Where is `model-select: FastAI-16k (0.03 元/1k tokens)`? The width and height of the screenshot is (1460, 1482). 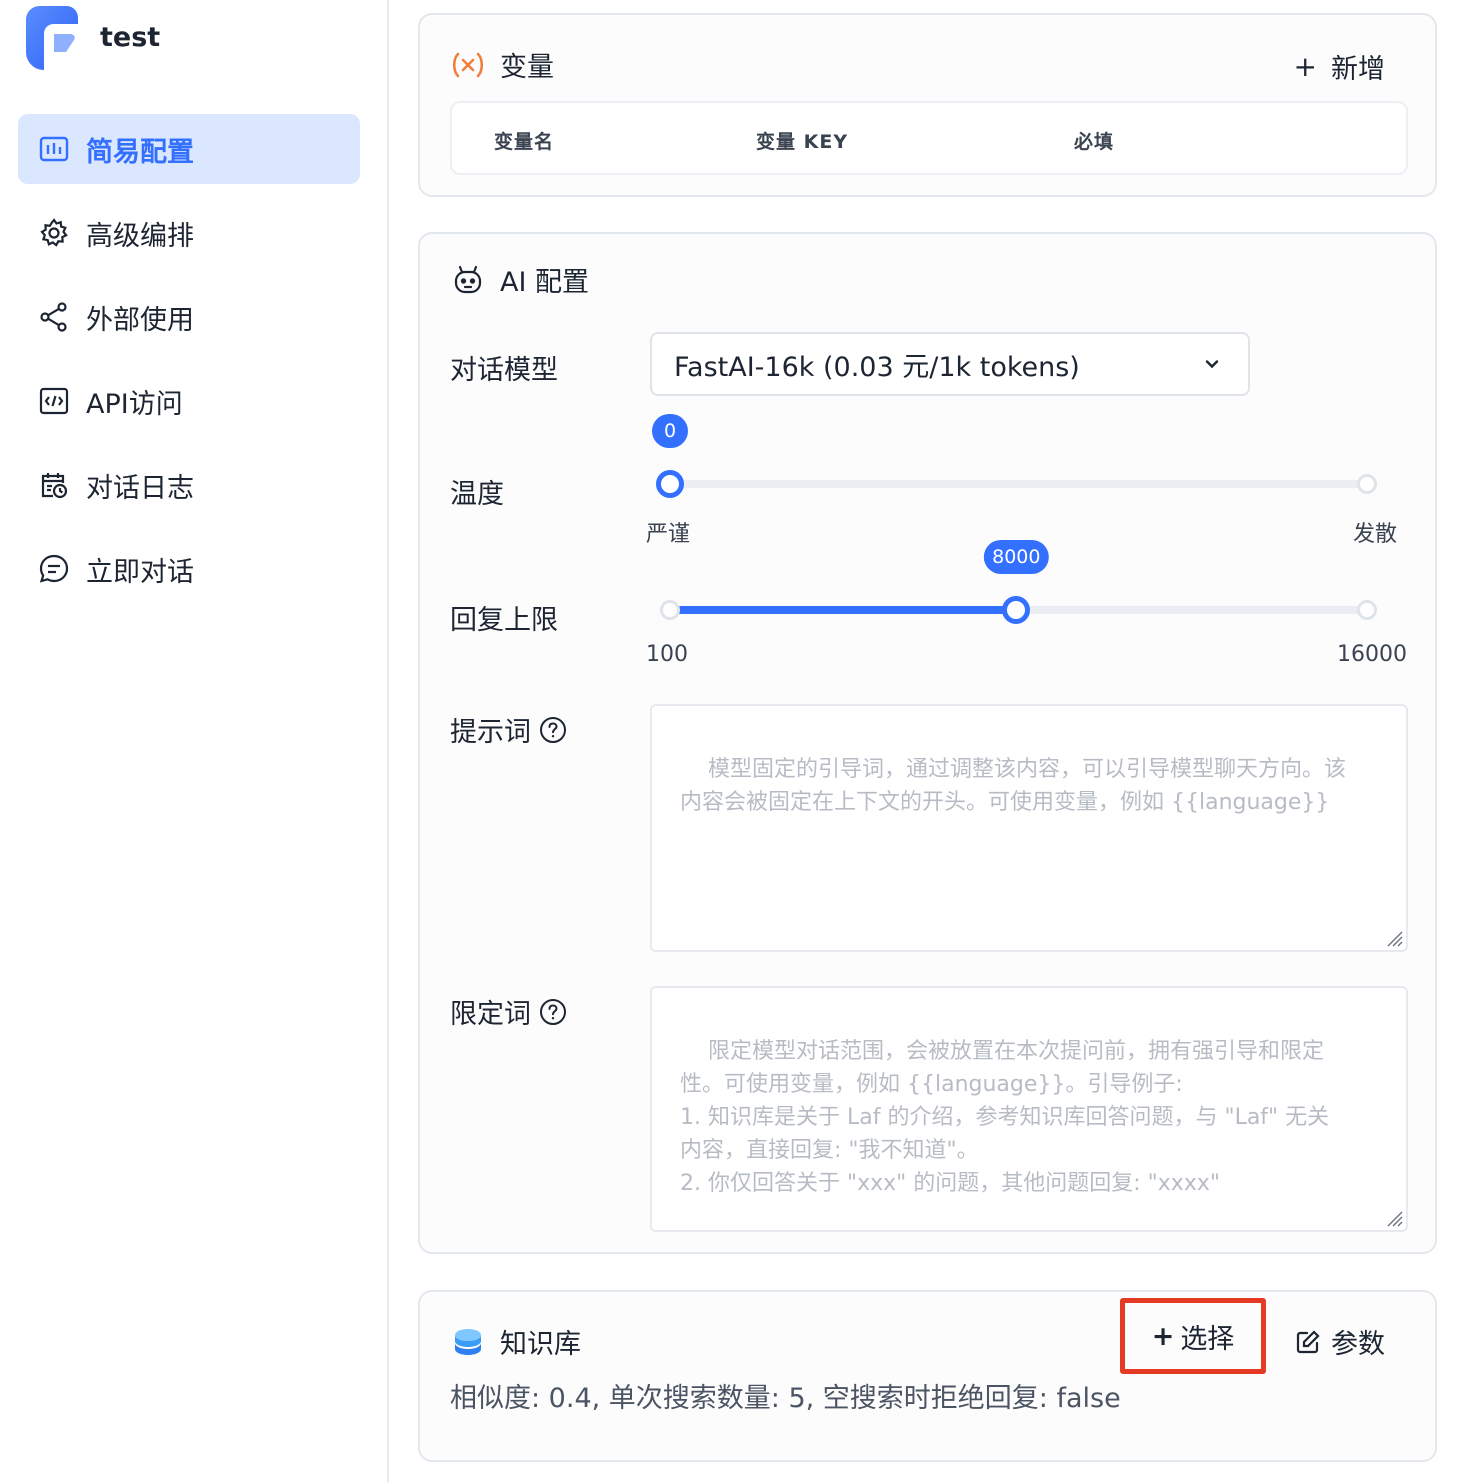 model-select: FastAI-16k (0.03 元/1k tokens) is located at coordinates (950, 364).